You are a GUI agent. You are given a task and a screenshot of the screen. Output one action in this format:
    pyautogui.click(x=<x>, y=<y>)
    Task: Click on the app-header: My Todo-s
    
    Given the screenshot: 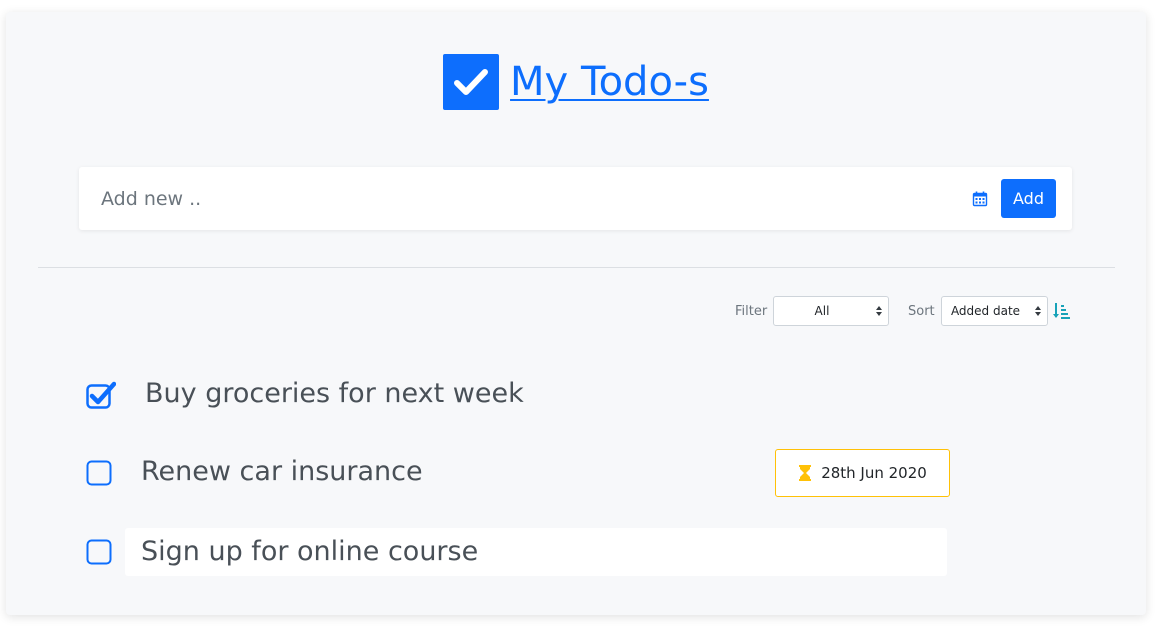 What is the action you would take?
    pyautogui.click(x=576, y=82)
    